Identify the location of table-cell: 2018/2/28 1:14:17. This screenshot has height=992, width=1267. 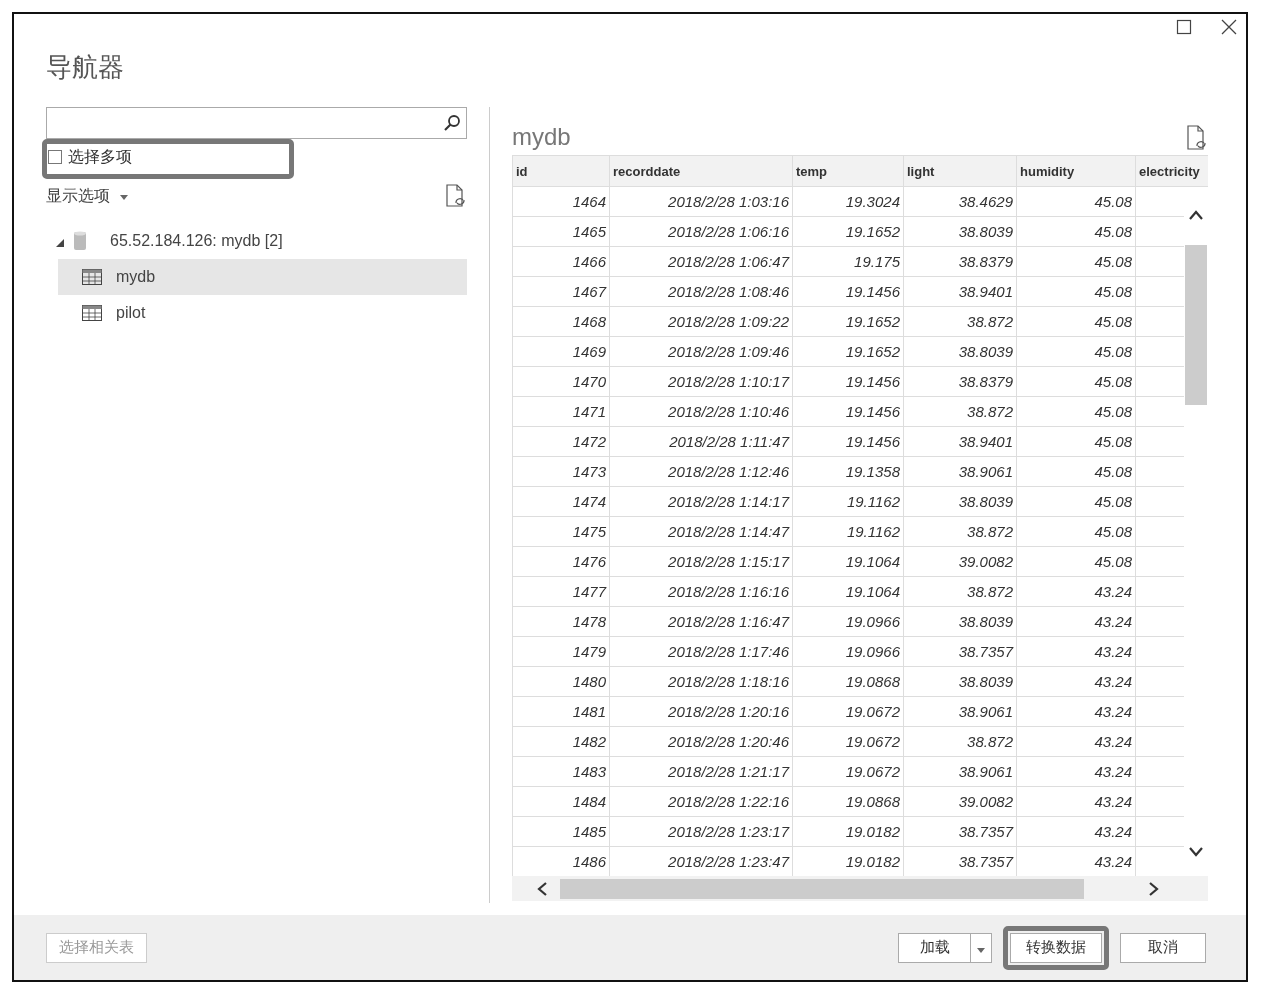
(701, 501).